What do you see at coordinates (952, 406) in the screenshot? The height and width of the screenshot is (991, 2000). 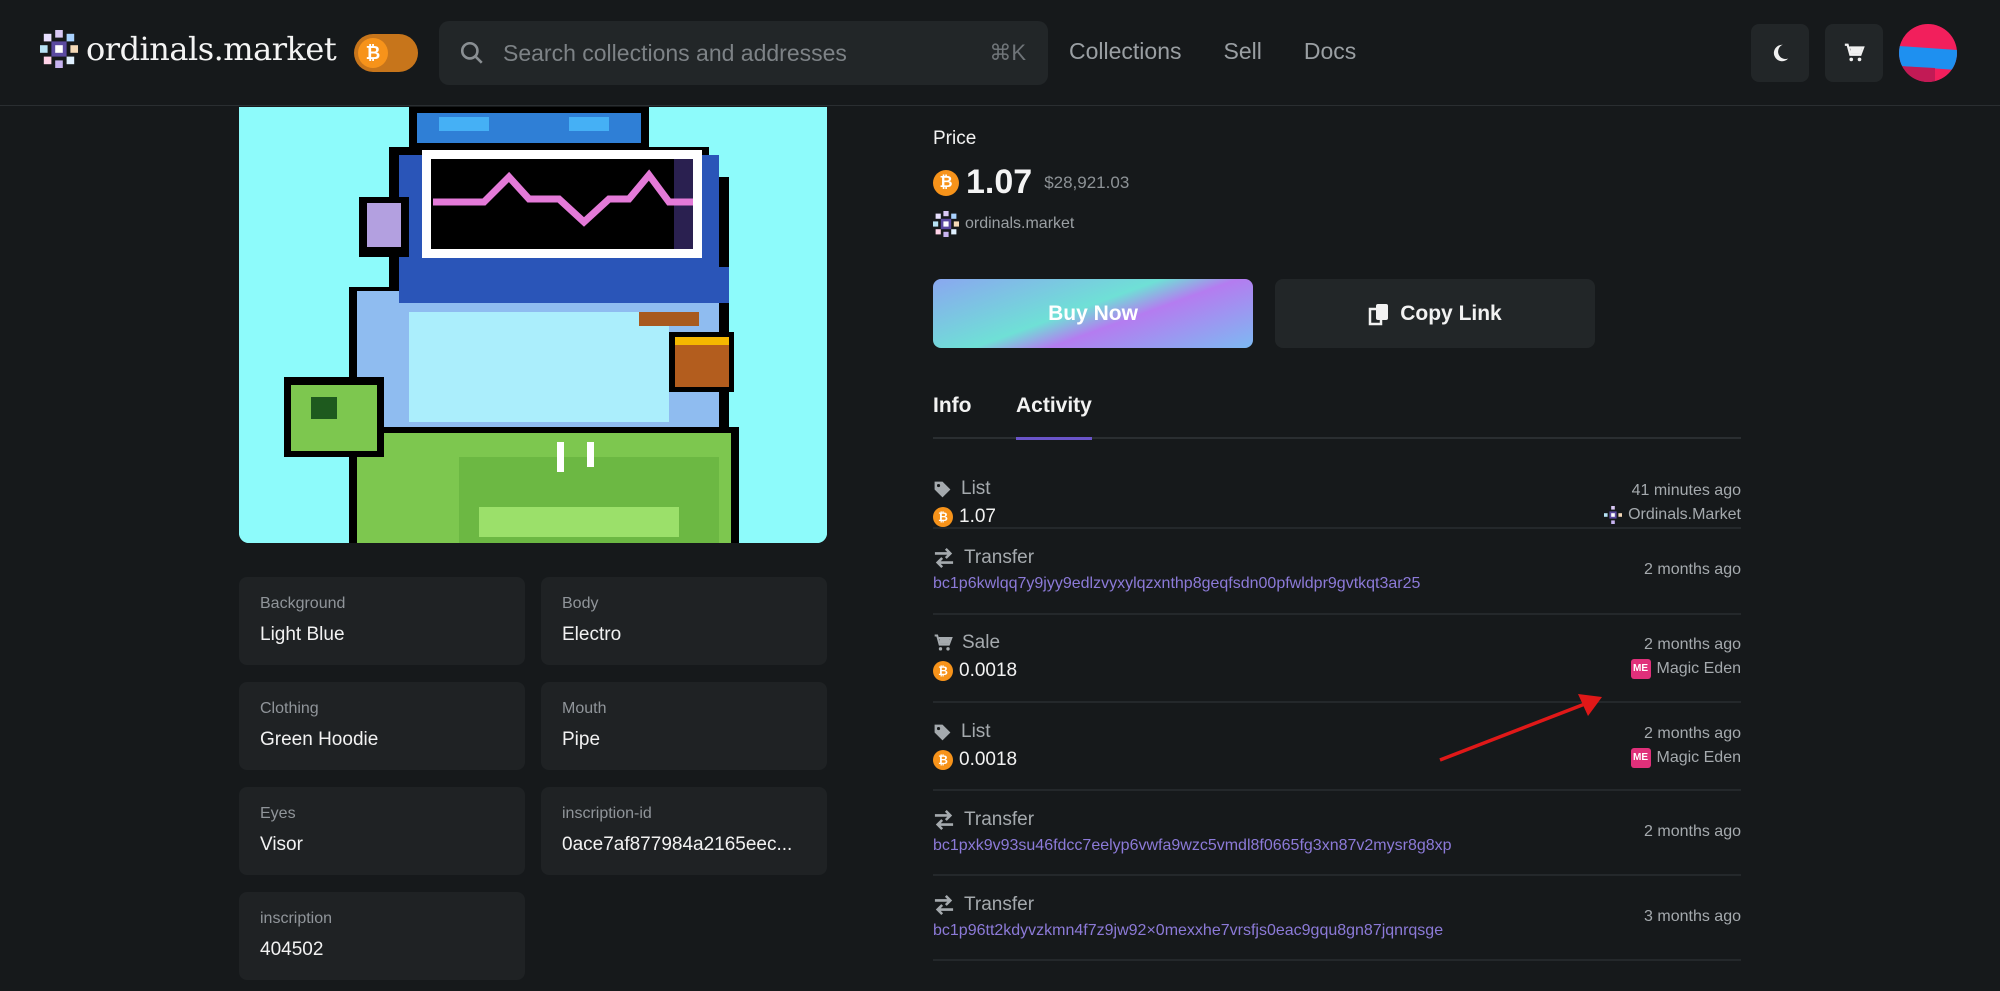 I see `tab-info: Info` at bounding box center [952, 406].